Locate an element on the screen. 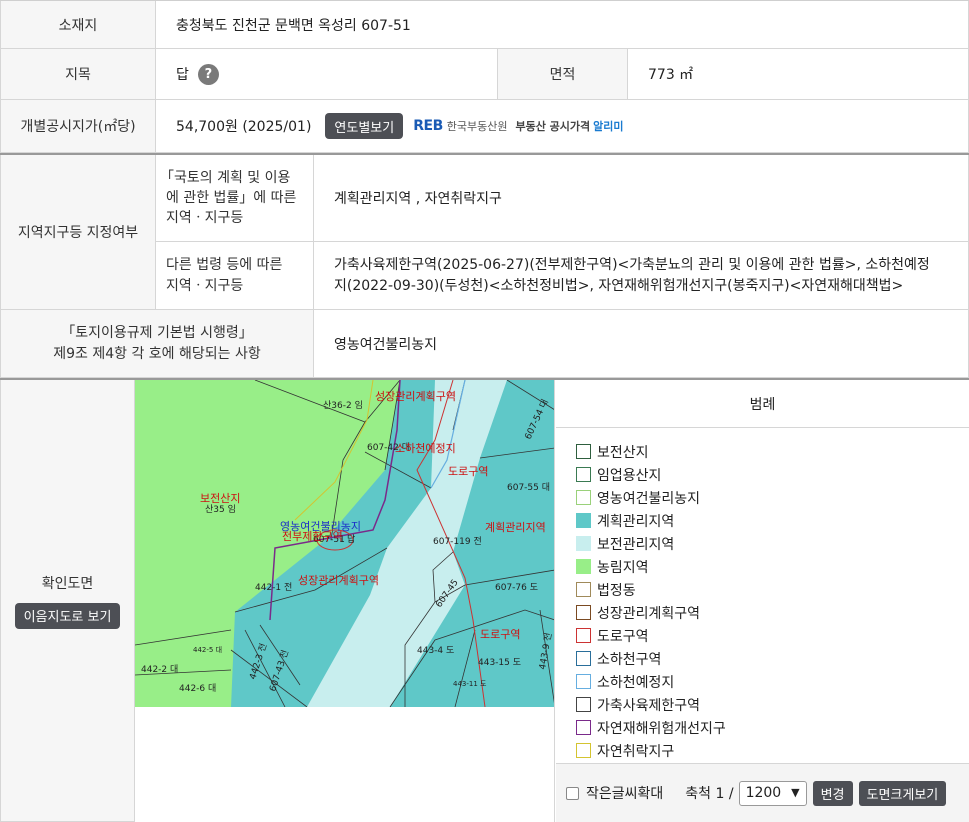 The width and height of the screenshot is (969, 822). map-zone-growth-mid: 성장관리계획구역 is located at coordinates (338, 580).